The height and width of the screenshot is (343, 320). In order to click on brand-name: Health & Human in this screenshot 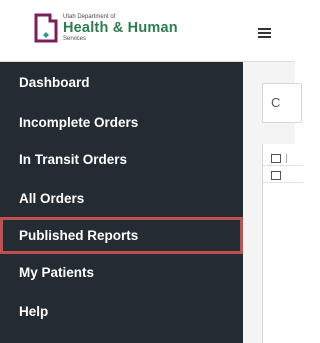, I will do `click(120, 28)`.